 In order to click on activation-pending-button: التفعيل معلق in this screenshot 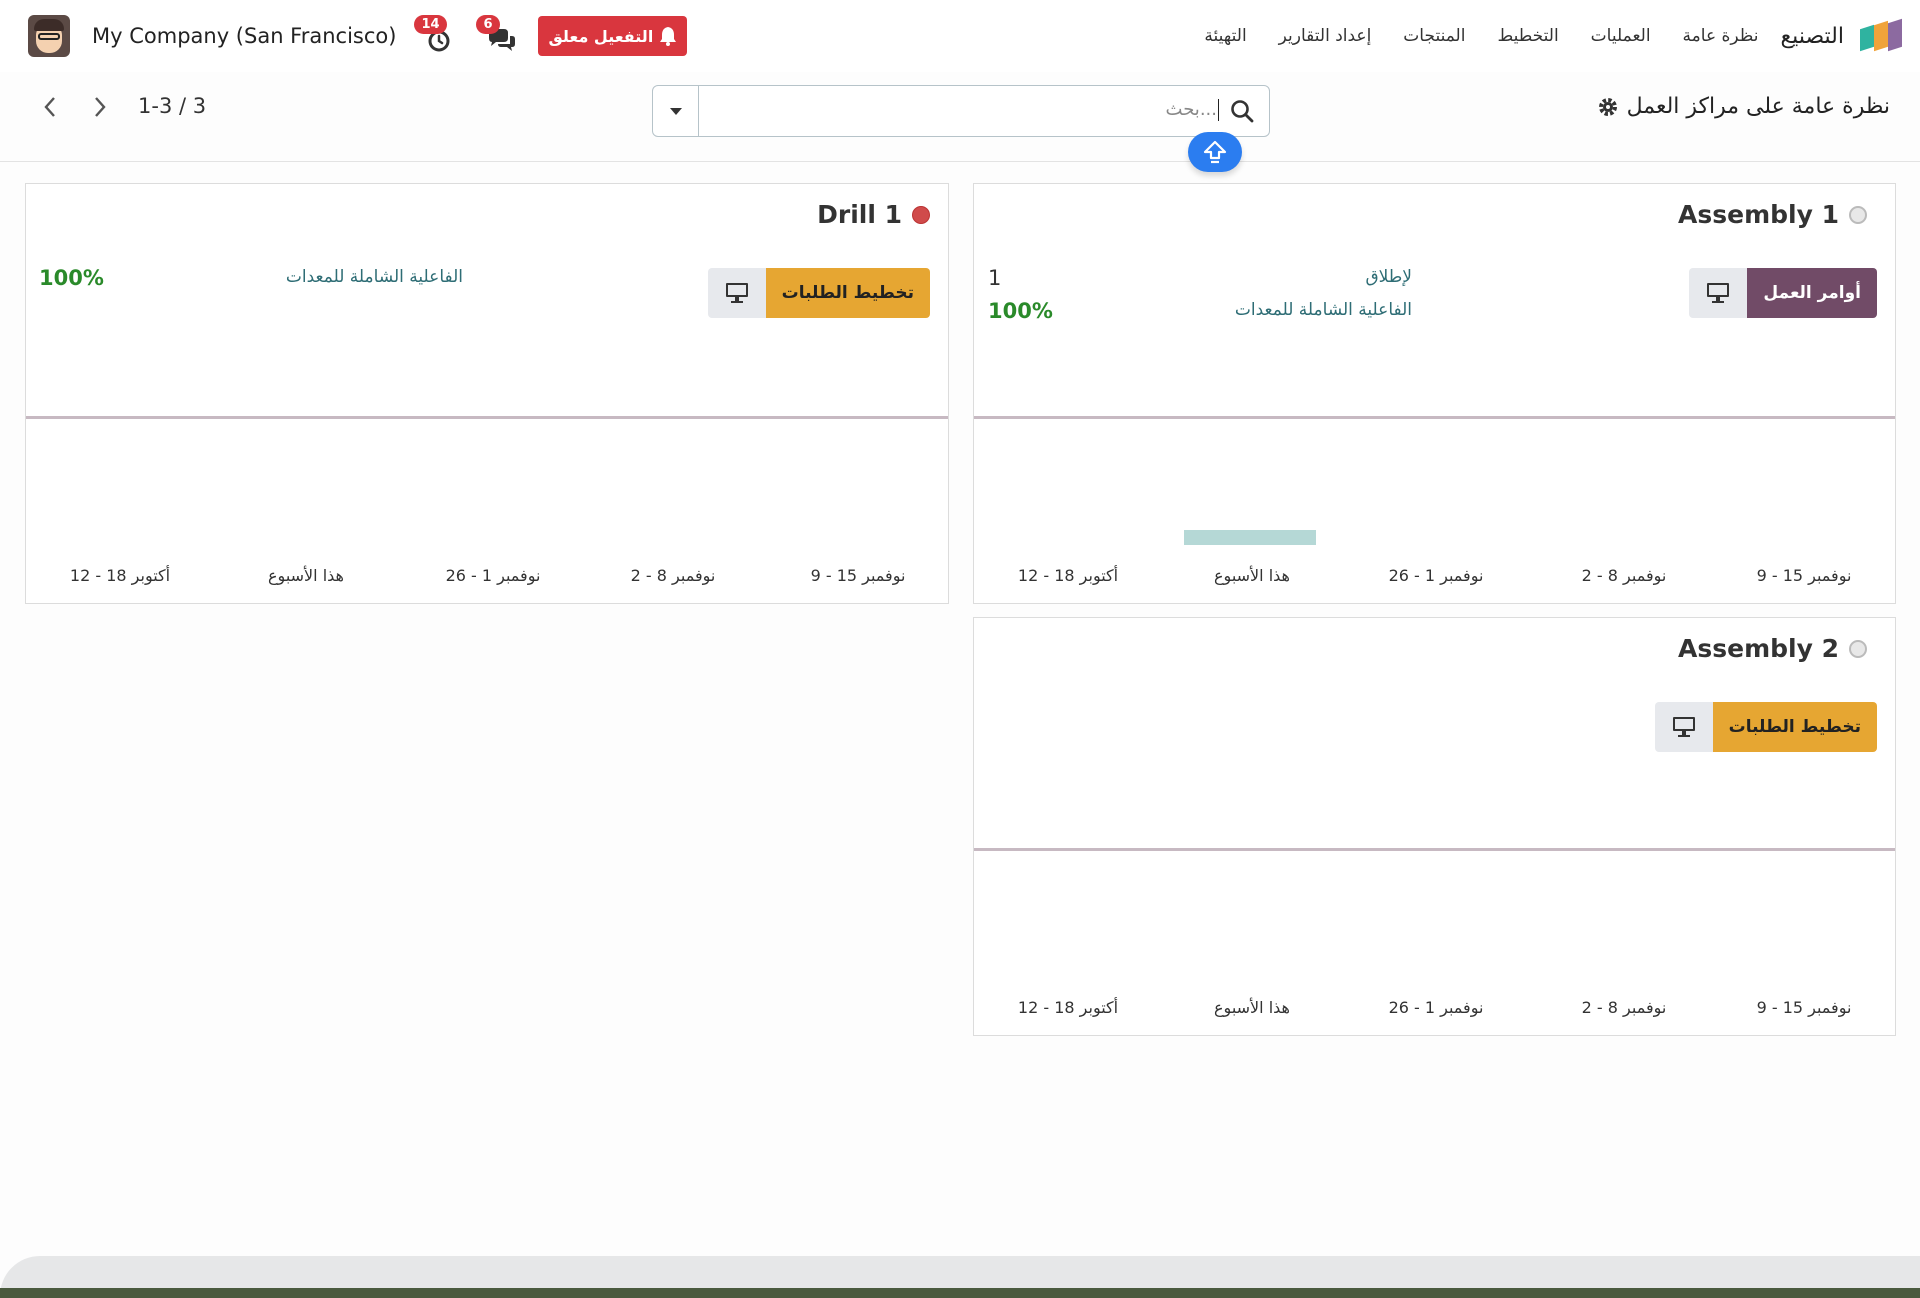, I will do `click(613, 36)`.